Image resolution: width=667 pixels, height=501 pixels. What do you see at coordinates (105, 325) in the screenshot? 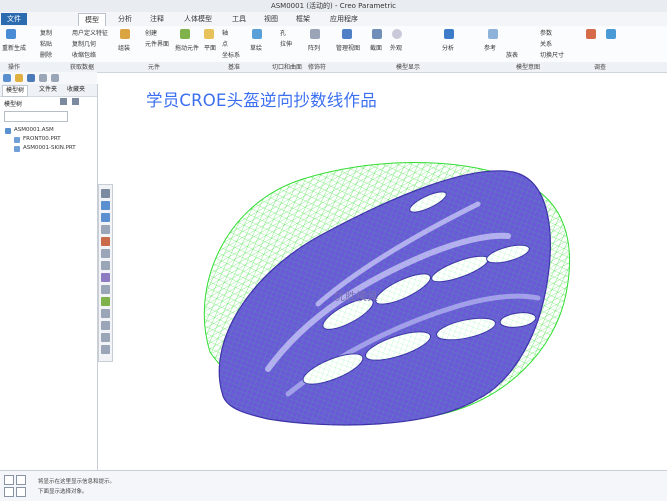
I see `point-display-icon` at bounding box center [105, 325].